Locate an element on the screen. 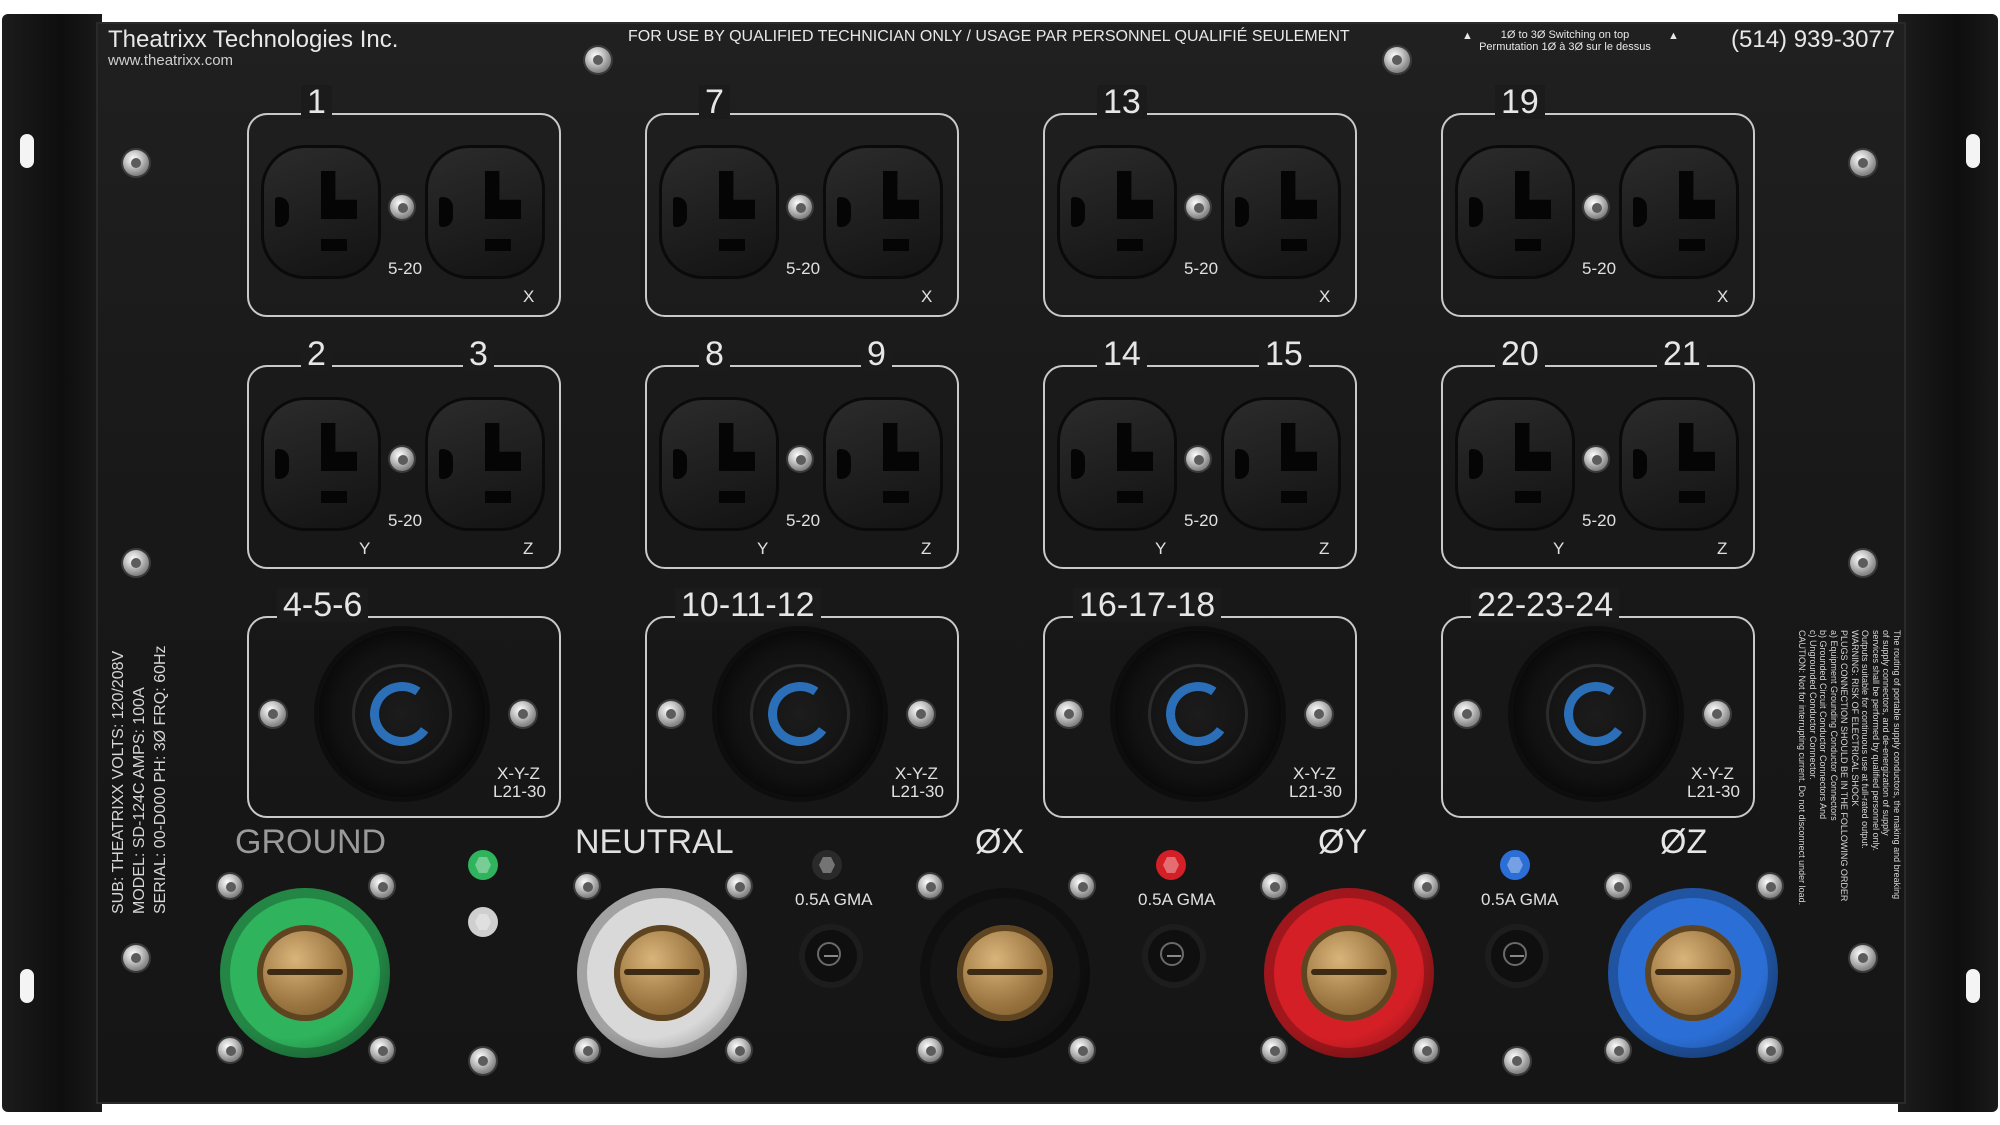 This screenshot has width=2000, height=1125. circuit-number: 9 is located at coordinates (876, 354).